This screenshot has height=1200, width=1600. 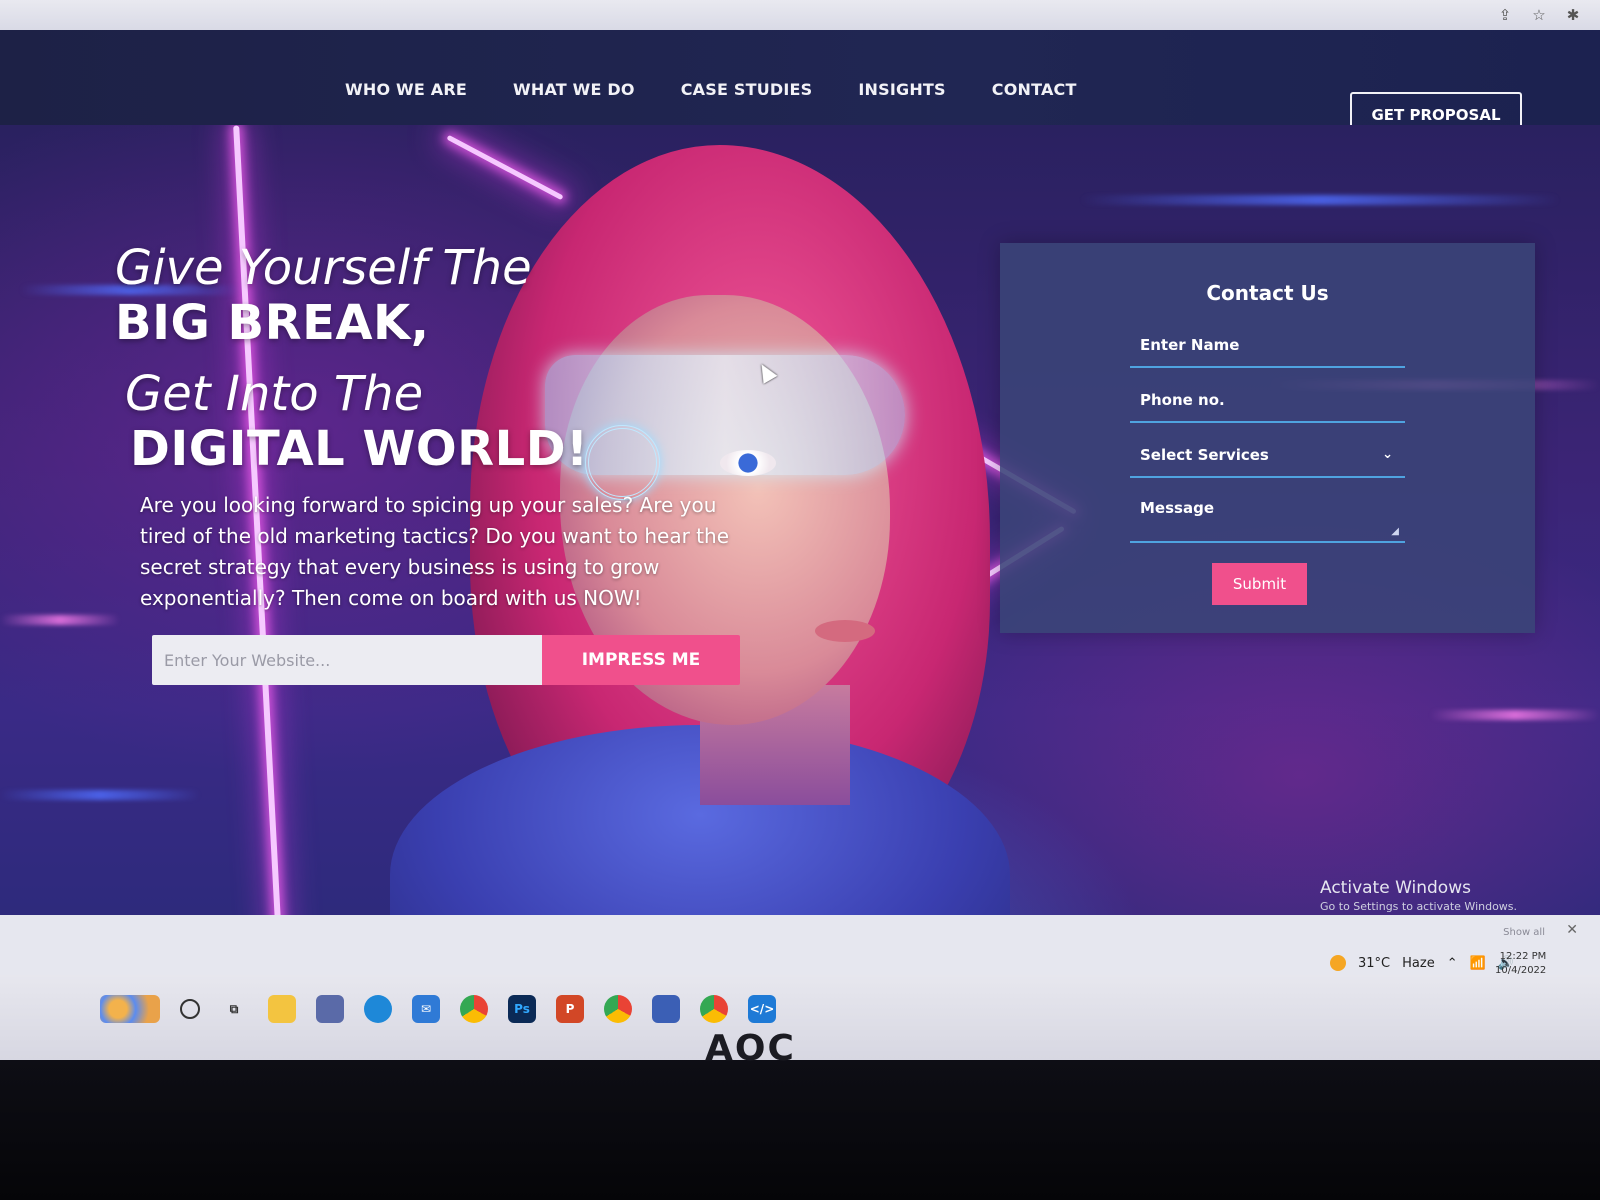 I want to click on windows-taskbar: ⧉ ✉ Ps P </>, so click(x=800, y=1017).